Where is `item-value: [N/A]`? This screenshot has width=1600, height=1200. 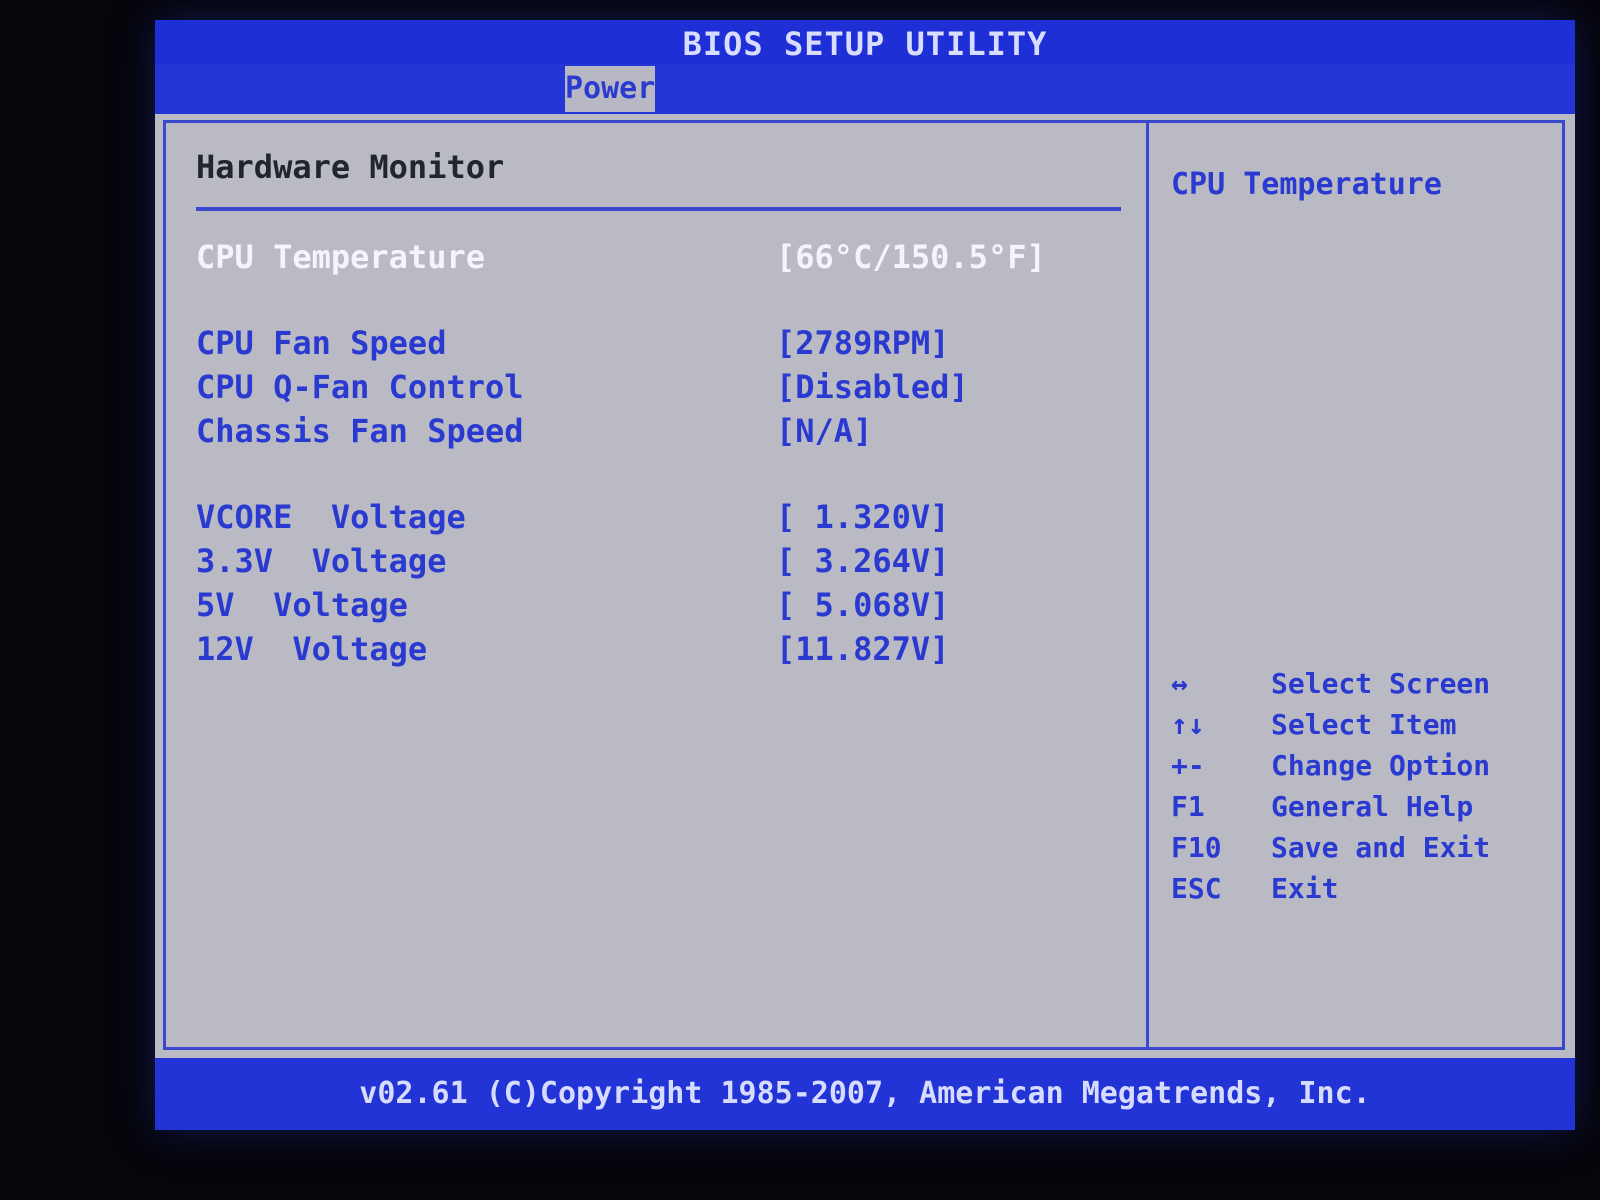
item-value: [N/A] is located at coordinates (824, 431).